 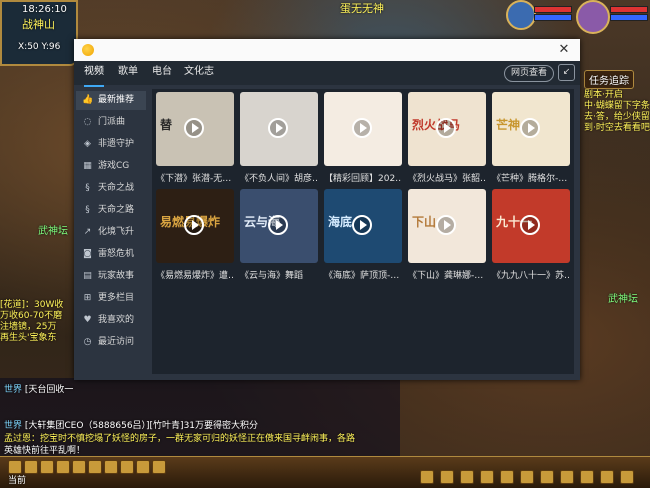 What do you see at coordinates (87, 166) in the screenshot?
I see `film-icon: ▦` at bounding box center [87, 166].